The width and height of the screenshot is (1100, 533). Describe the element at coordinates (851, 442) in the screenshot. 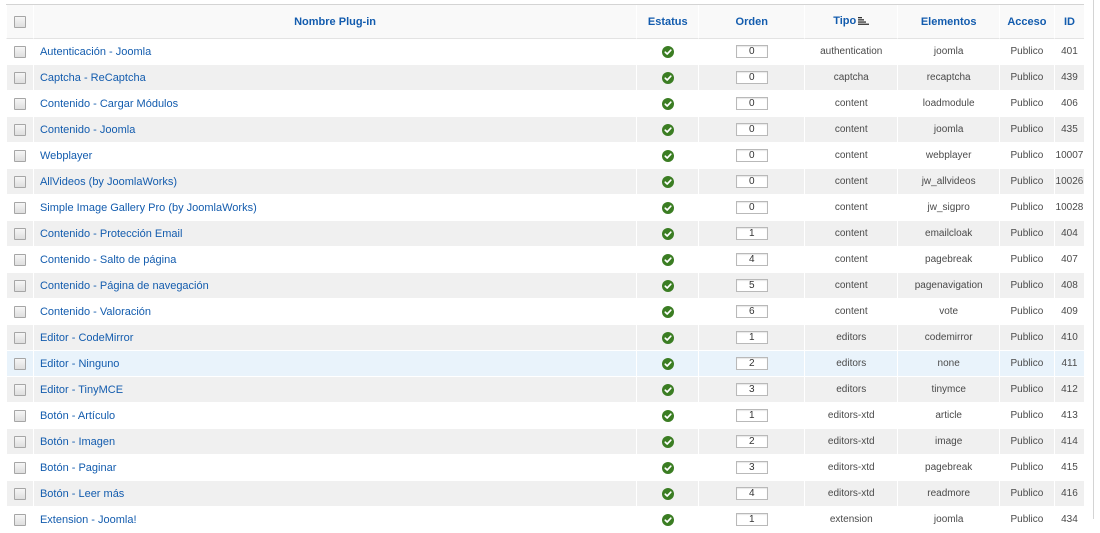

I see `type-cell: editors-xtd` at that location.